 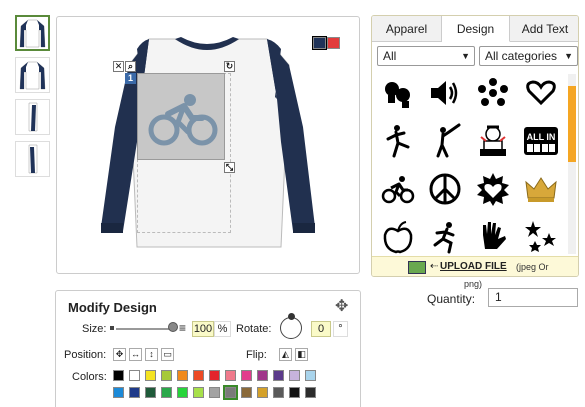 What do you see at coordinates (445, 189) in the screenshot?
I see `peace-sign-icon` at bounding box center [445, 189].